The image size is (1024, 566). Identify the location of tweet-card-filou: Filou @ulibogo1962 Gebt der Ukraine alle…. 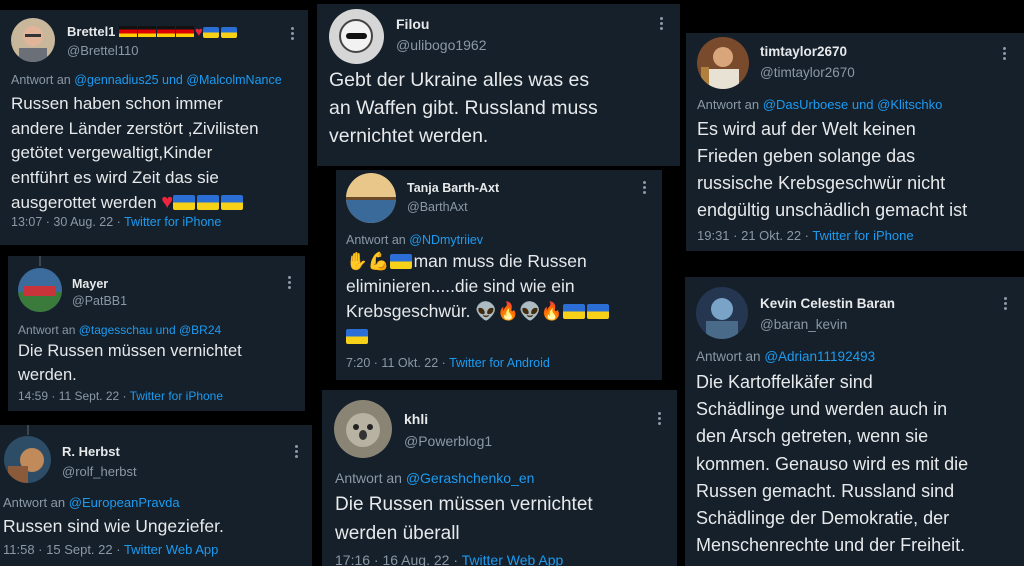
(498, 85).